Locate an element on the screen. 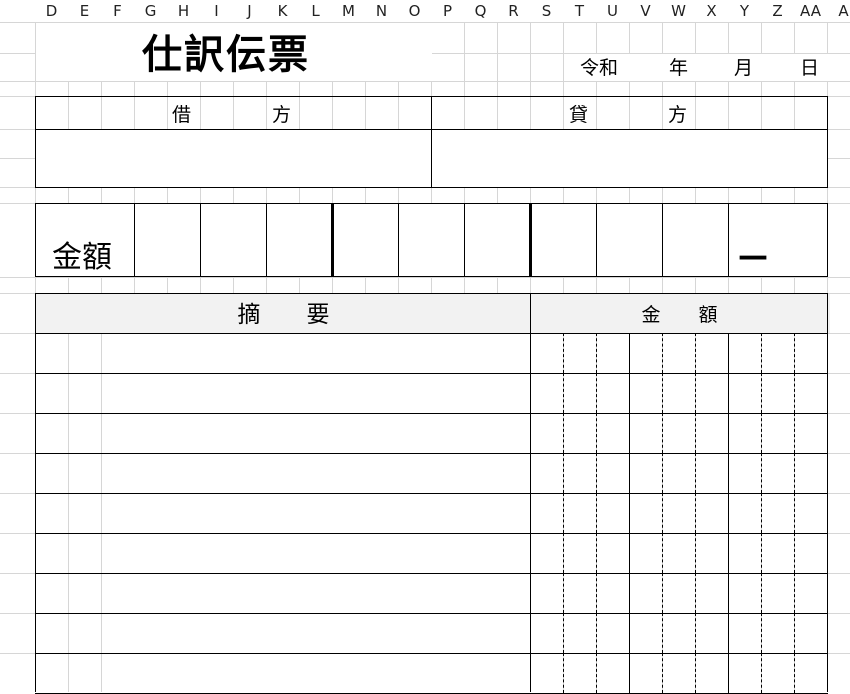 This screenshot has height=694, width=850. column-gridline is located at coordinates (68, 357).